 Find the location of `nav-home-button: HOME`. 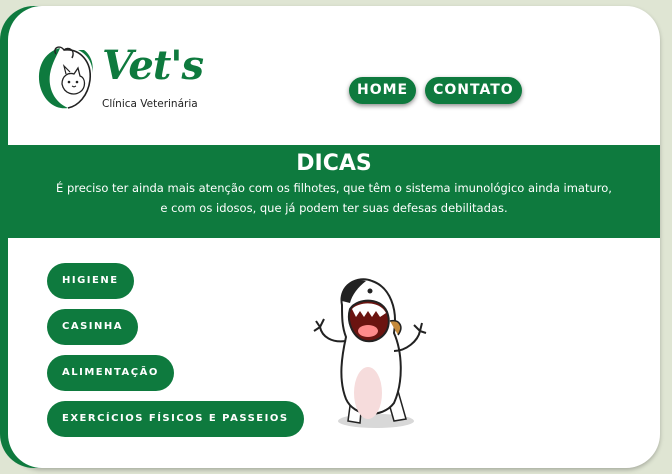

nav-home-button: HOME is located at coordinates (383, 90).